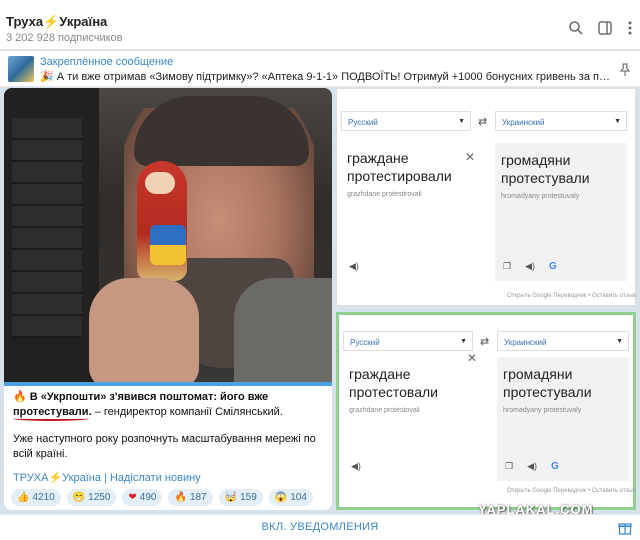 This screenshot has width=640, height=540. I want to click on reactions-bar: 👍 4210 😁 1250 ❤ 490 🔥 187 🤯 159 😱 104, so click(162, 497).